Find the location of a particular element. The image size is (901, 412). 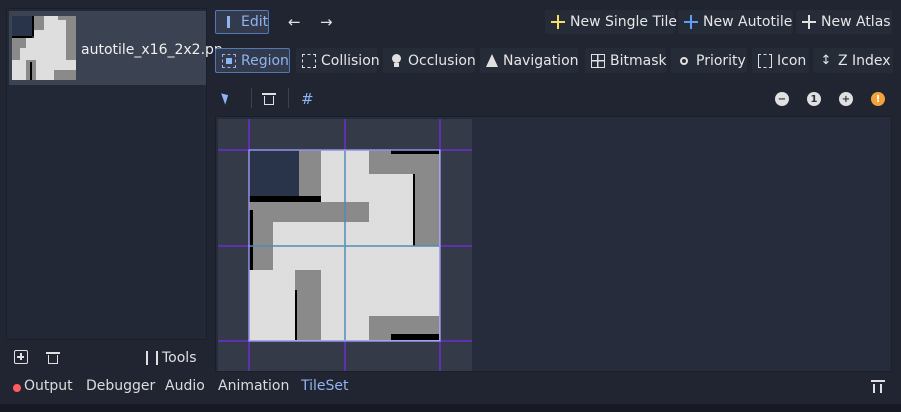

zoom-in-icon: + is located at coordinates (846, 99).